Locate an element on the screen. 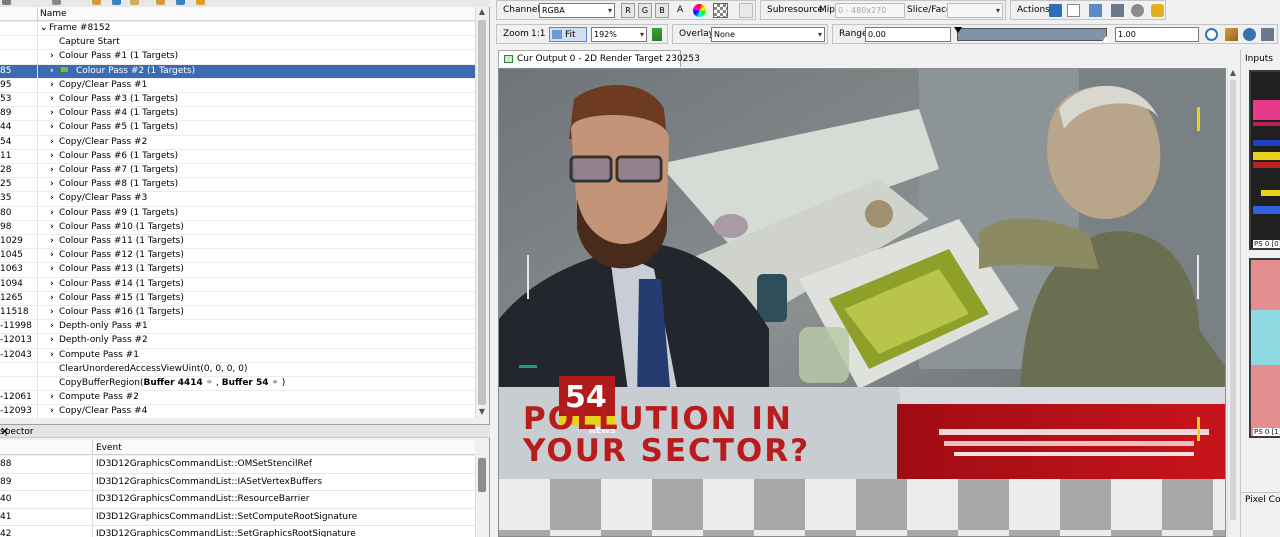 This screenshot has height=537, width=1280. zoom-select: 192% ▾ is located at coordinates (619, 34).